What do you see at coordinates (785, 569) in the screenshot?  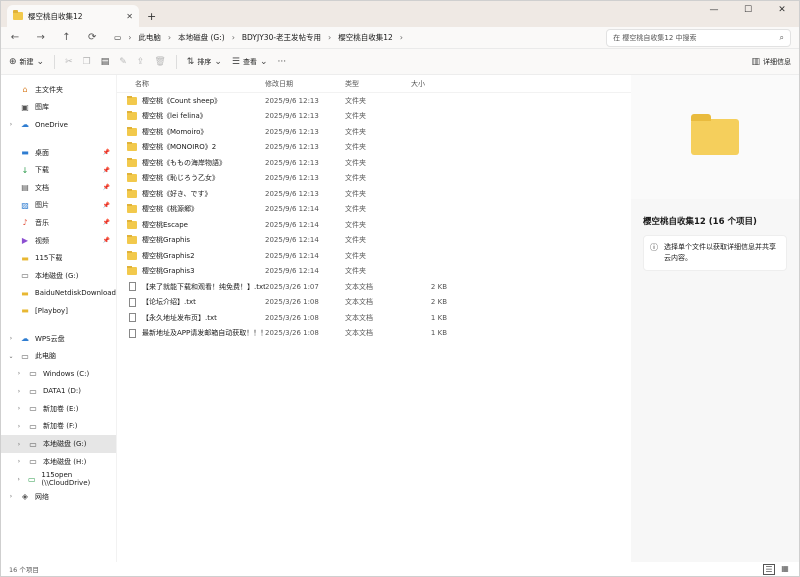 I see `tiles-view-icon: ▦` at bounding box center [785, 569].